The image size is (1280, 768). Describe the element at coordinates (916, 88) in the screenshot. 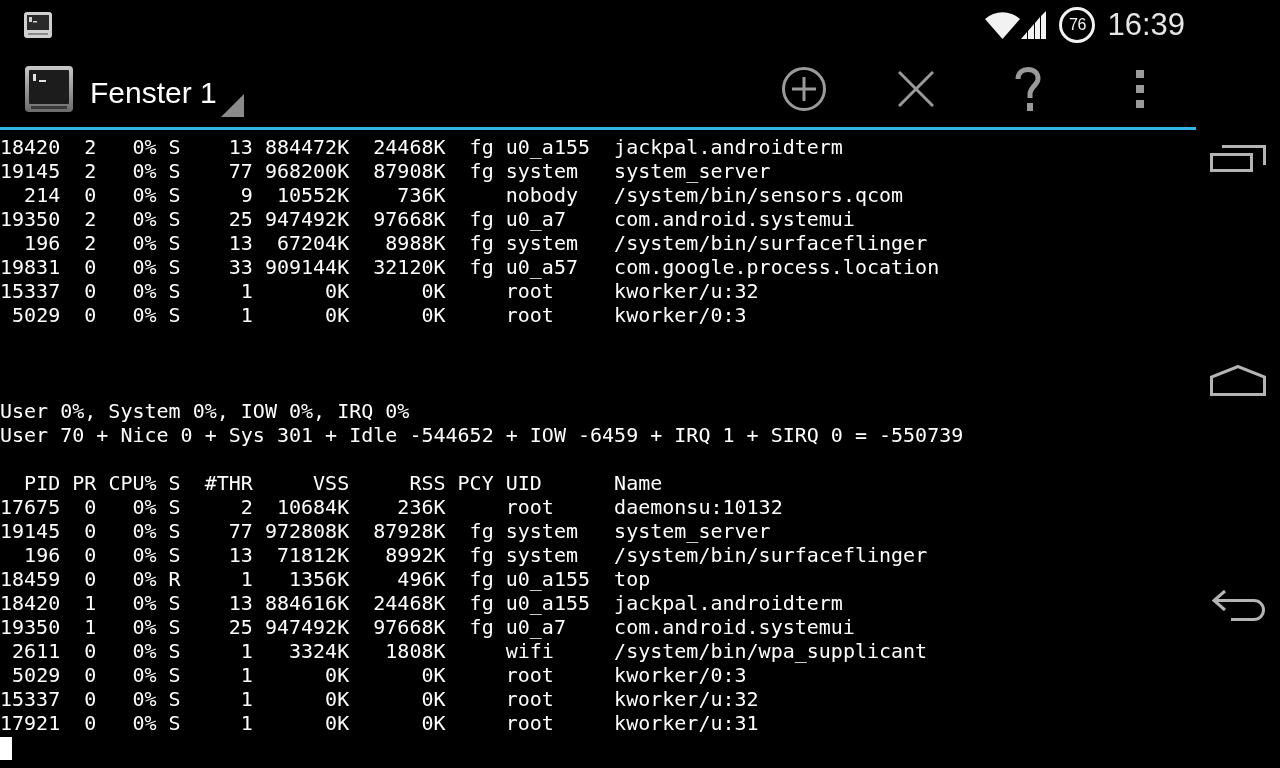

I see `close-icon` at that location.